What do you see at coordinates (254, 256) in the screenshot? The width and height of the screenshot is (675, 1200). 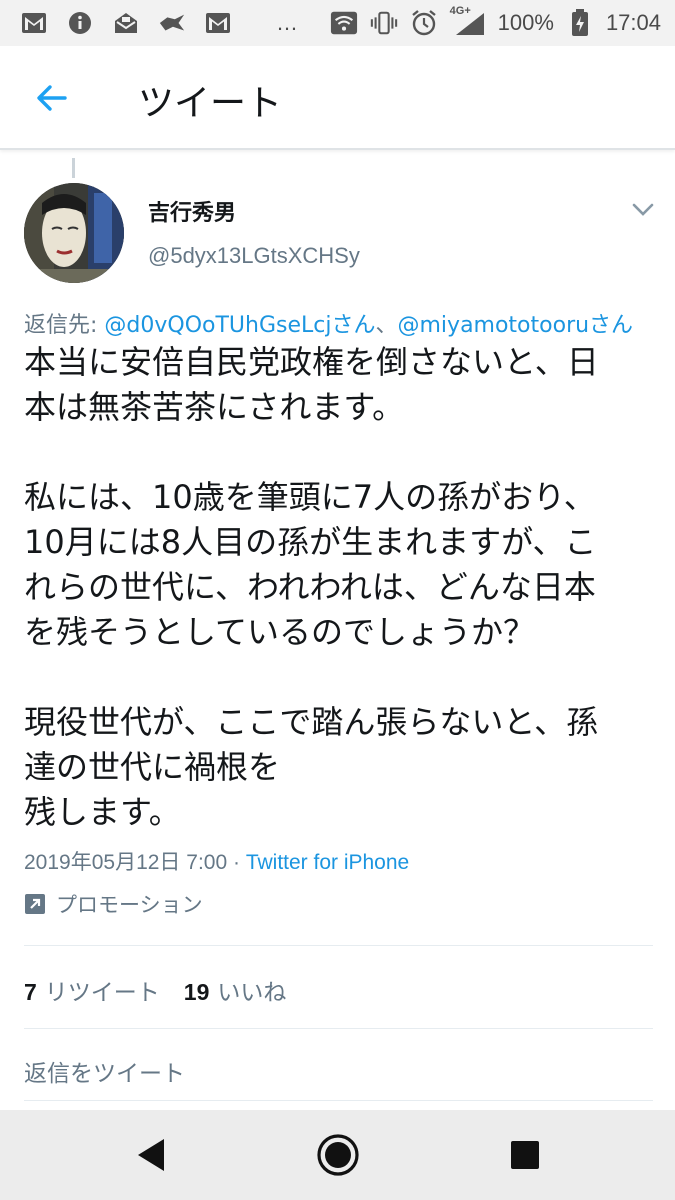 I see `author-handle: @5dyx13LGtsXCHSy` at bounding box center [254, 256].